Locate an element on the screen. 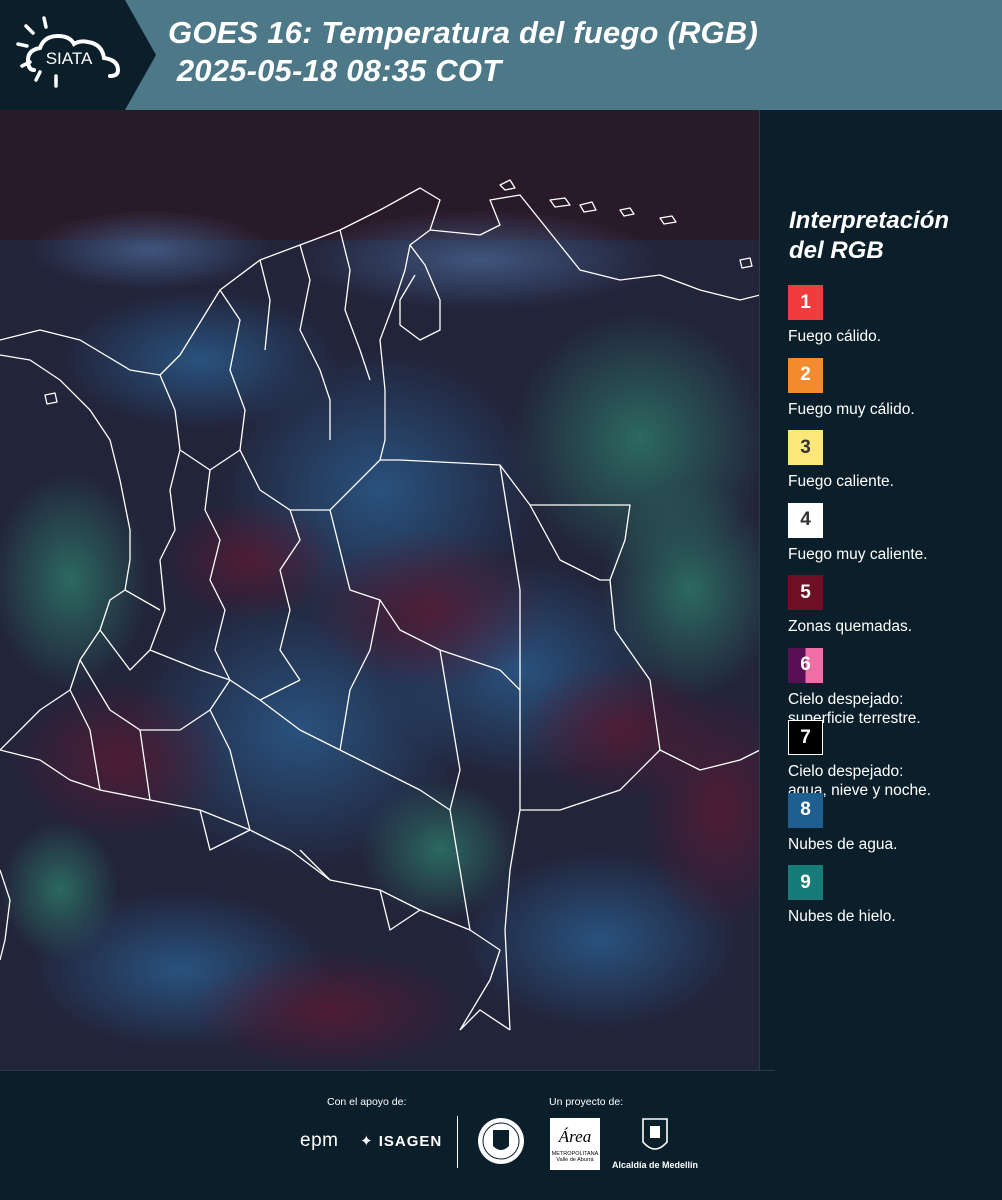  legend-swatch-1: 1 is located at coordinates (805, 302).